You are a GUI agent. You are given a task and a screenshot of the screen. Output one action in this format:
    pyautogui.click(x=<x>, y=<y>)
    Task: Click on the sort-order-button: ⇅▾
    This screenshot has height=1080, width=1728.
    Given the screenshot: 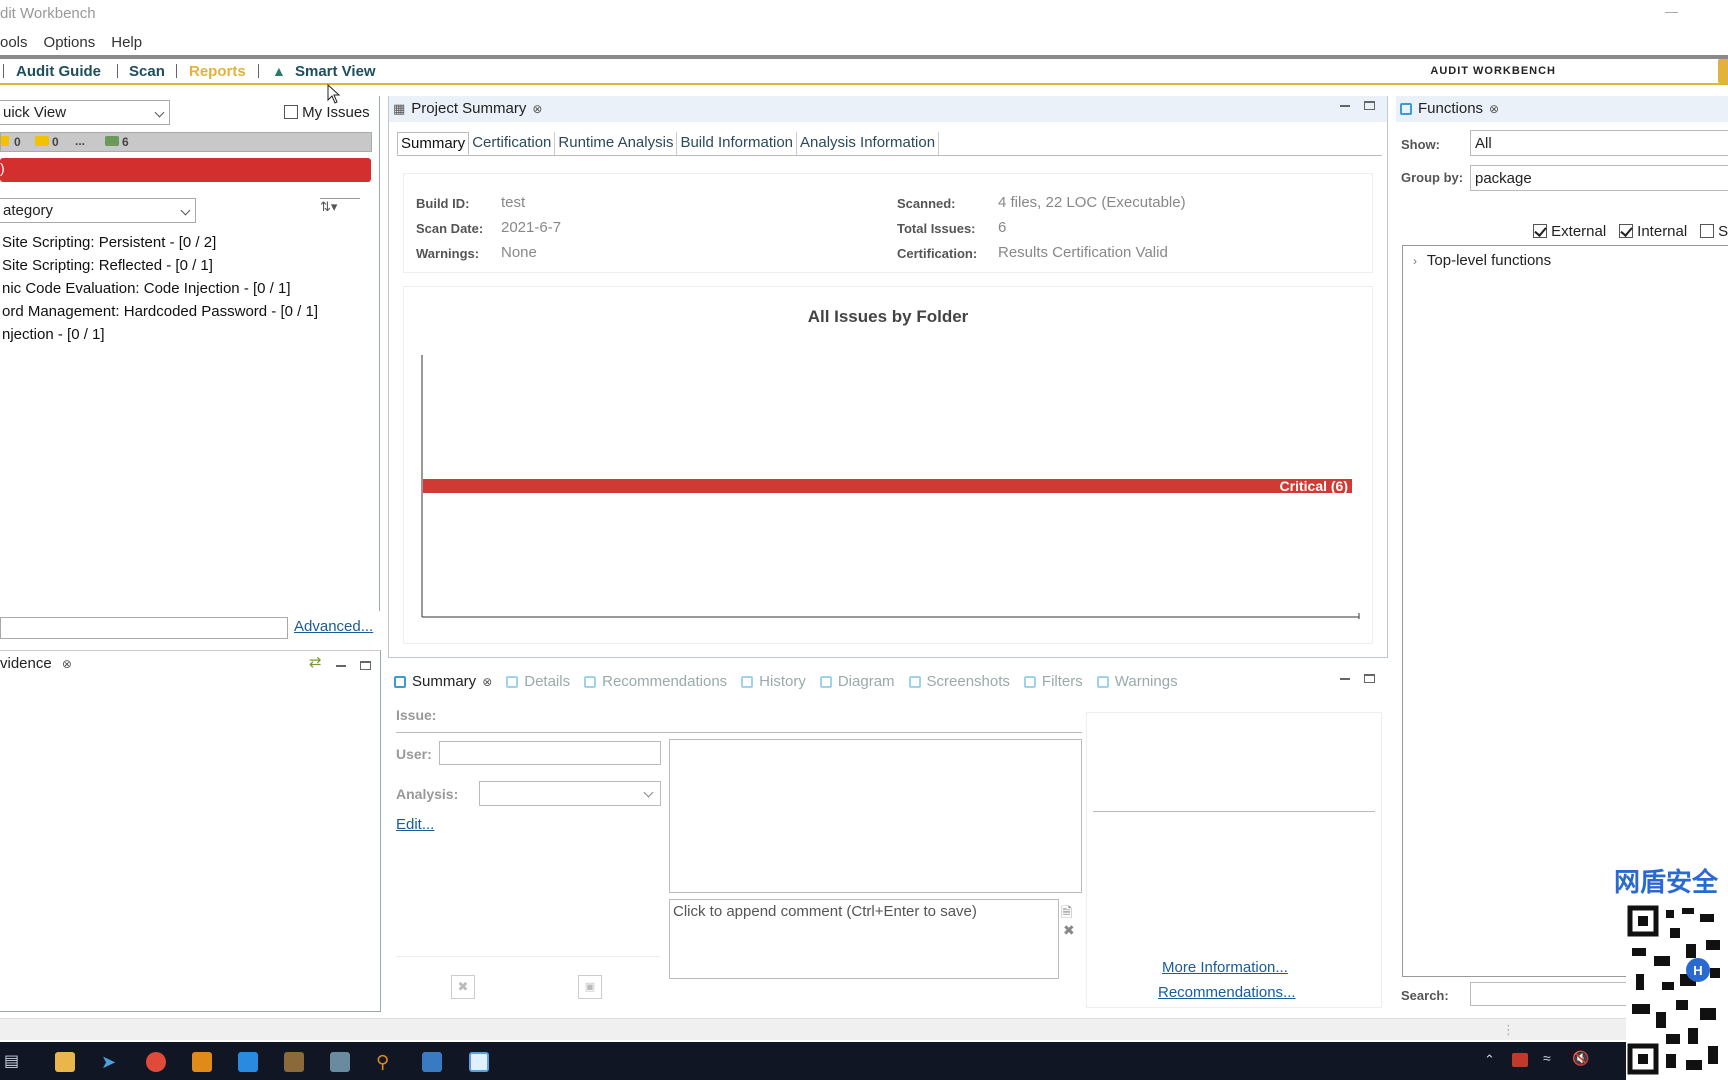 What is the action you would take?
    pyautogui.click(x=340, y=209)
    